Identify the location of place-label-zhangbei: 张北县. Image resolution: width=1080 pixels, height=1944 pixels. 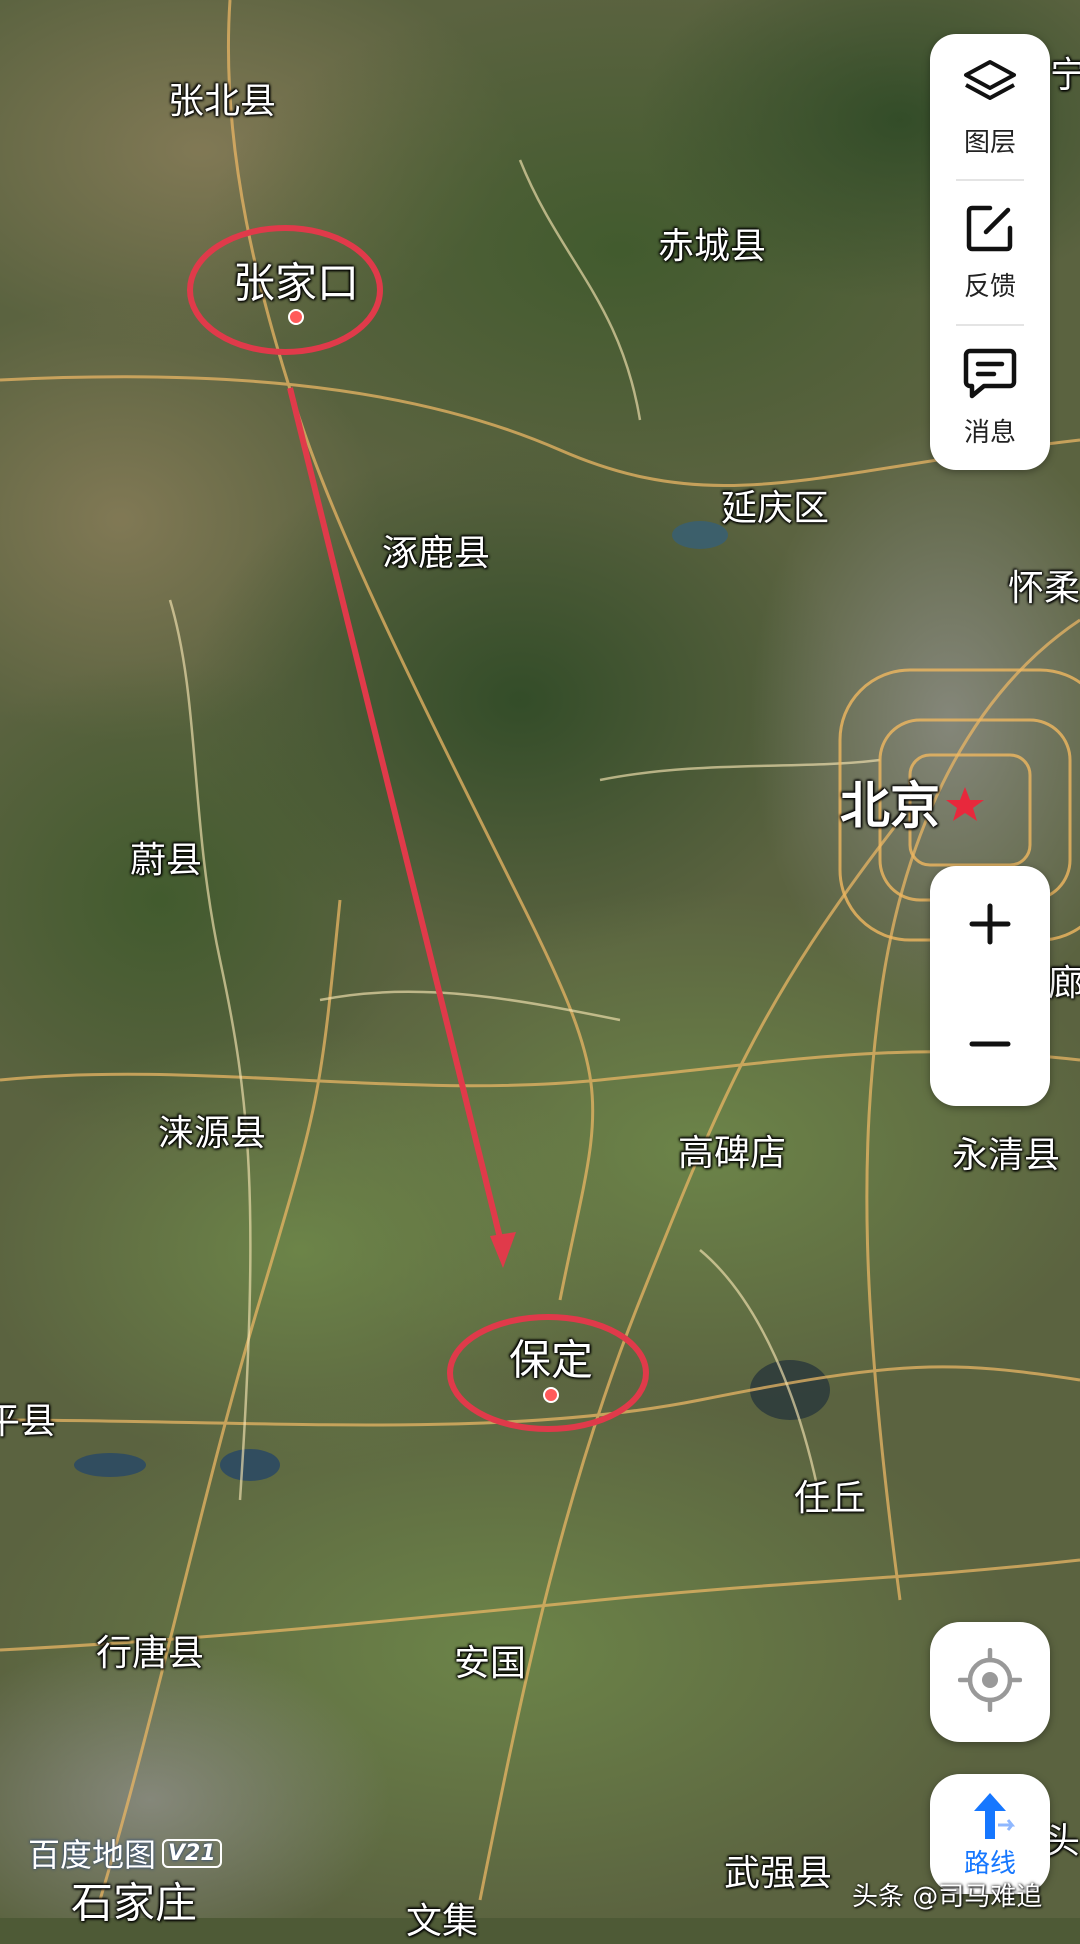
(222, 101).